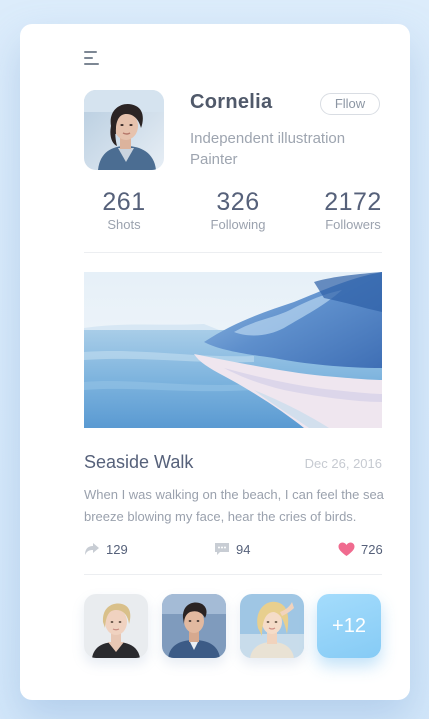 The width and height of the screenshot is (429, 719). I want to click on stat-following: 326 Following, so click(238, 210).